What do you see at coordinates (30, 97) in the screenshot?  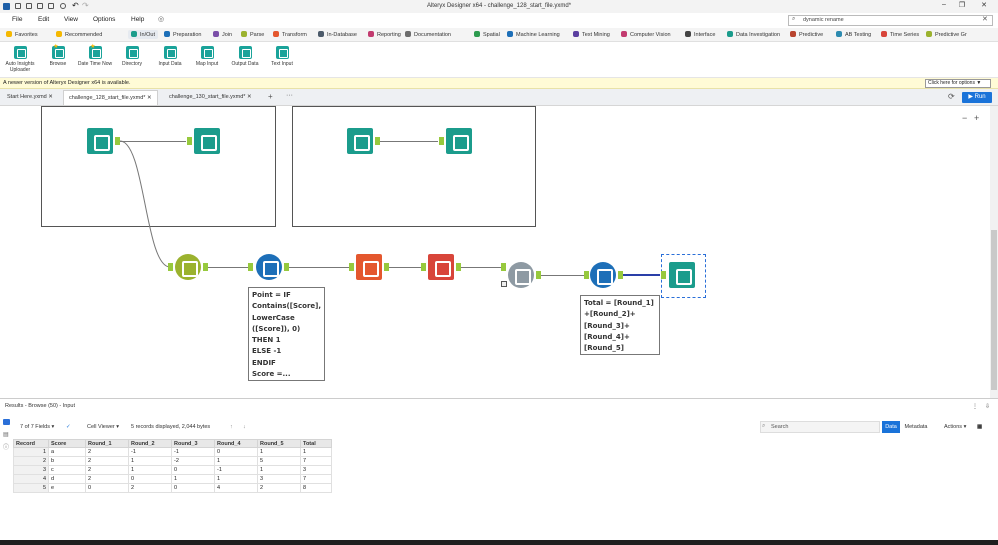 I see `doc-tab-start-here: Start Here.yxmd ✕` at bounding box center [30, 97].